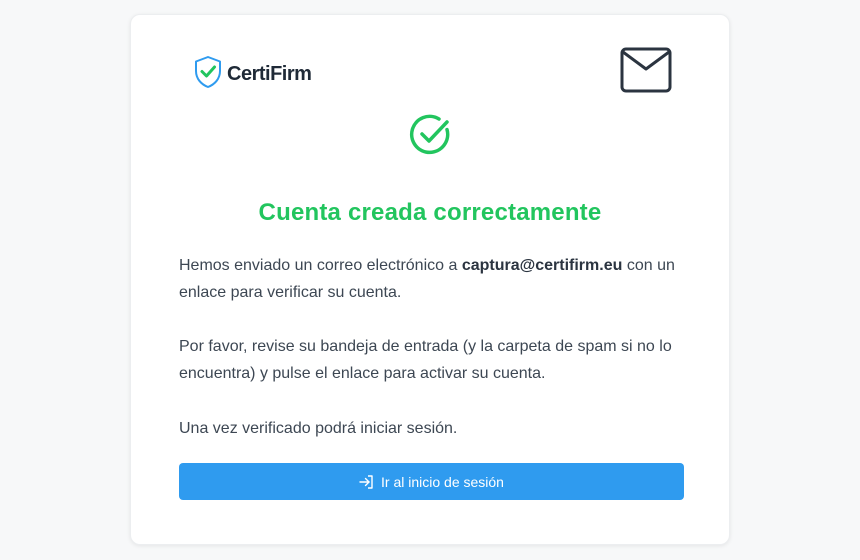 The width and height of the screenshot is (860, 560). I want to click on brand-logo: CertiFirm, so click(252, 74).